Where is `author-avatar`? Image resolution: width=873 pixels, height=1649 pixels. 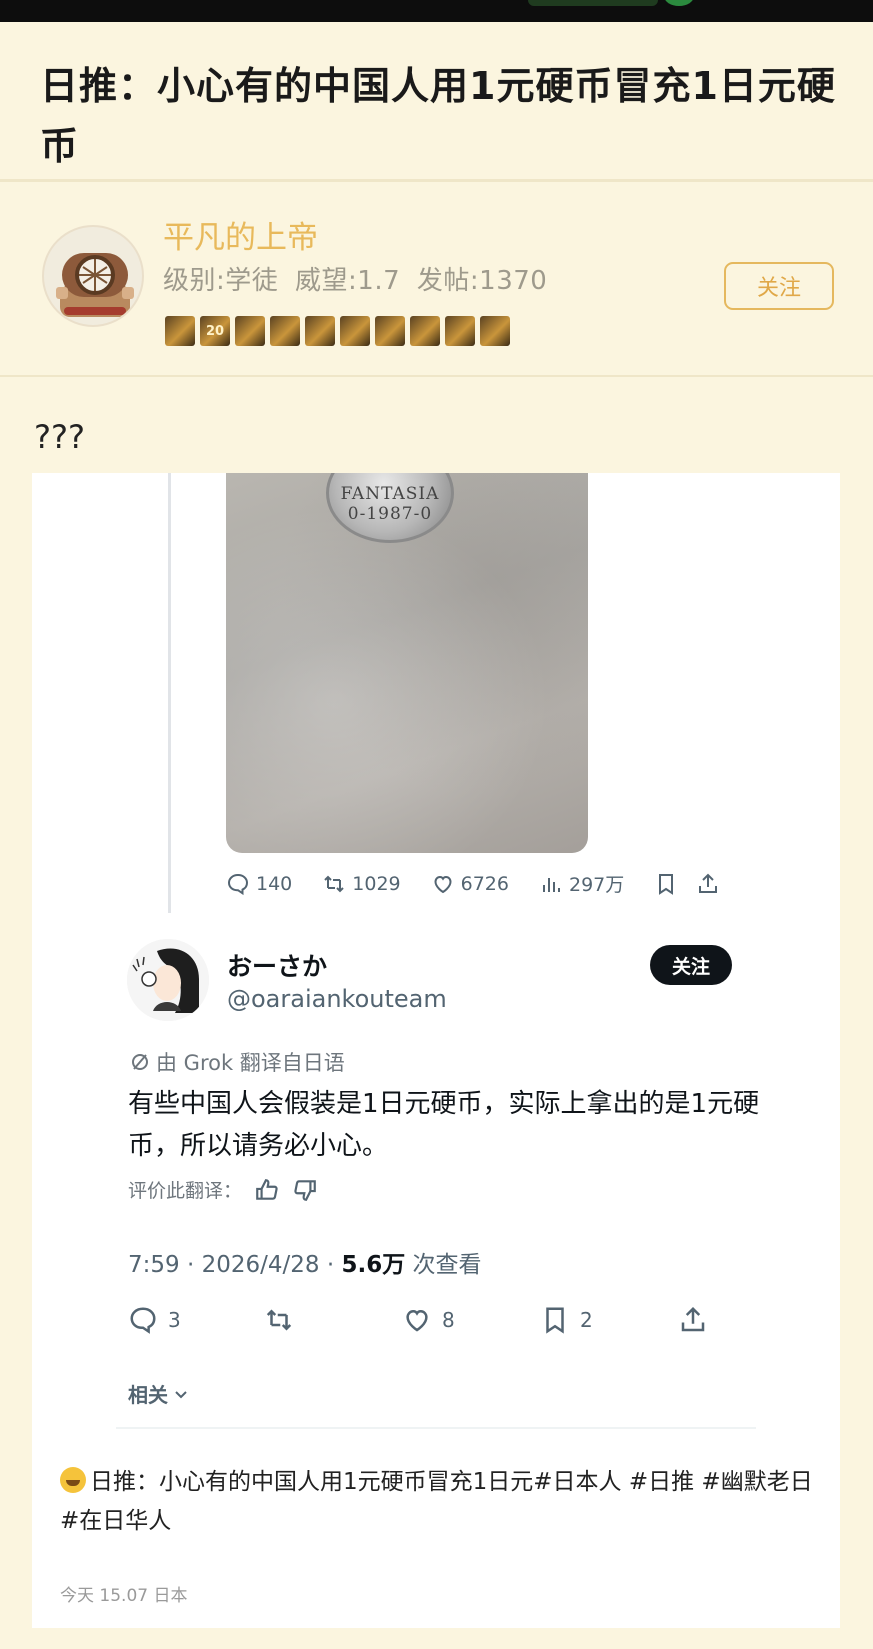 author-avatar is located at coordinates (93, 276).